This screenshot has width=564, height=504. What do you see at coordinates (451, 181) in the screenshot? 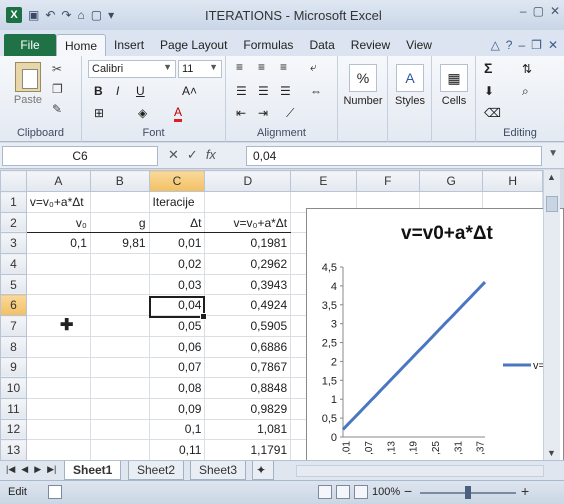
I see `column-header: G` at bounding box center [451, 181].